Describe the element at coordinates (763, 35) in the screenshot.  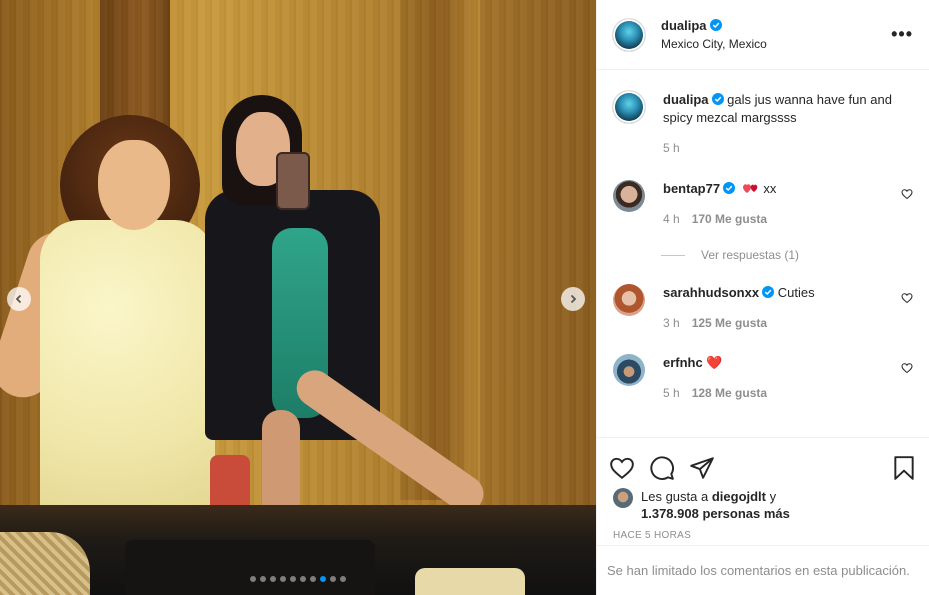
I see `post-header: dualipa Mexico City, Mexico •••` at that location.